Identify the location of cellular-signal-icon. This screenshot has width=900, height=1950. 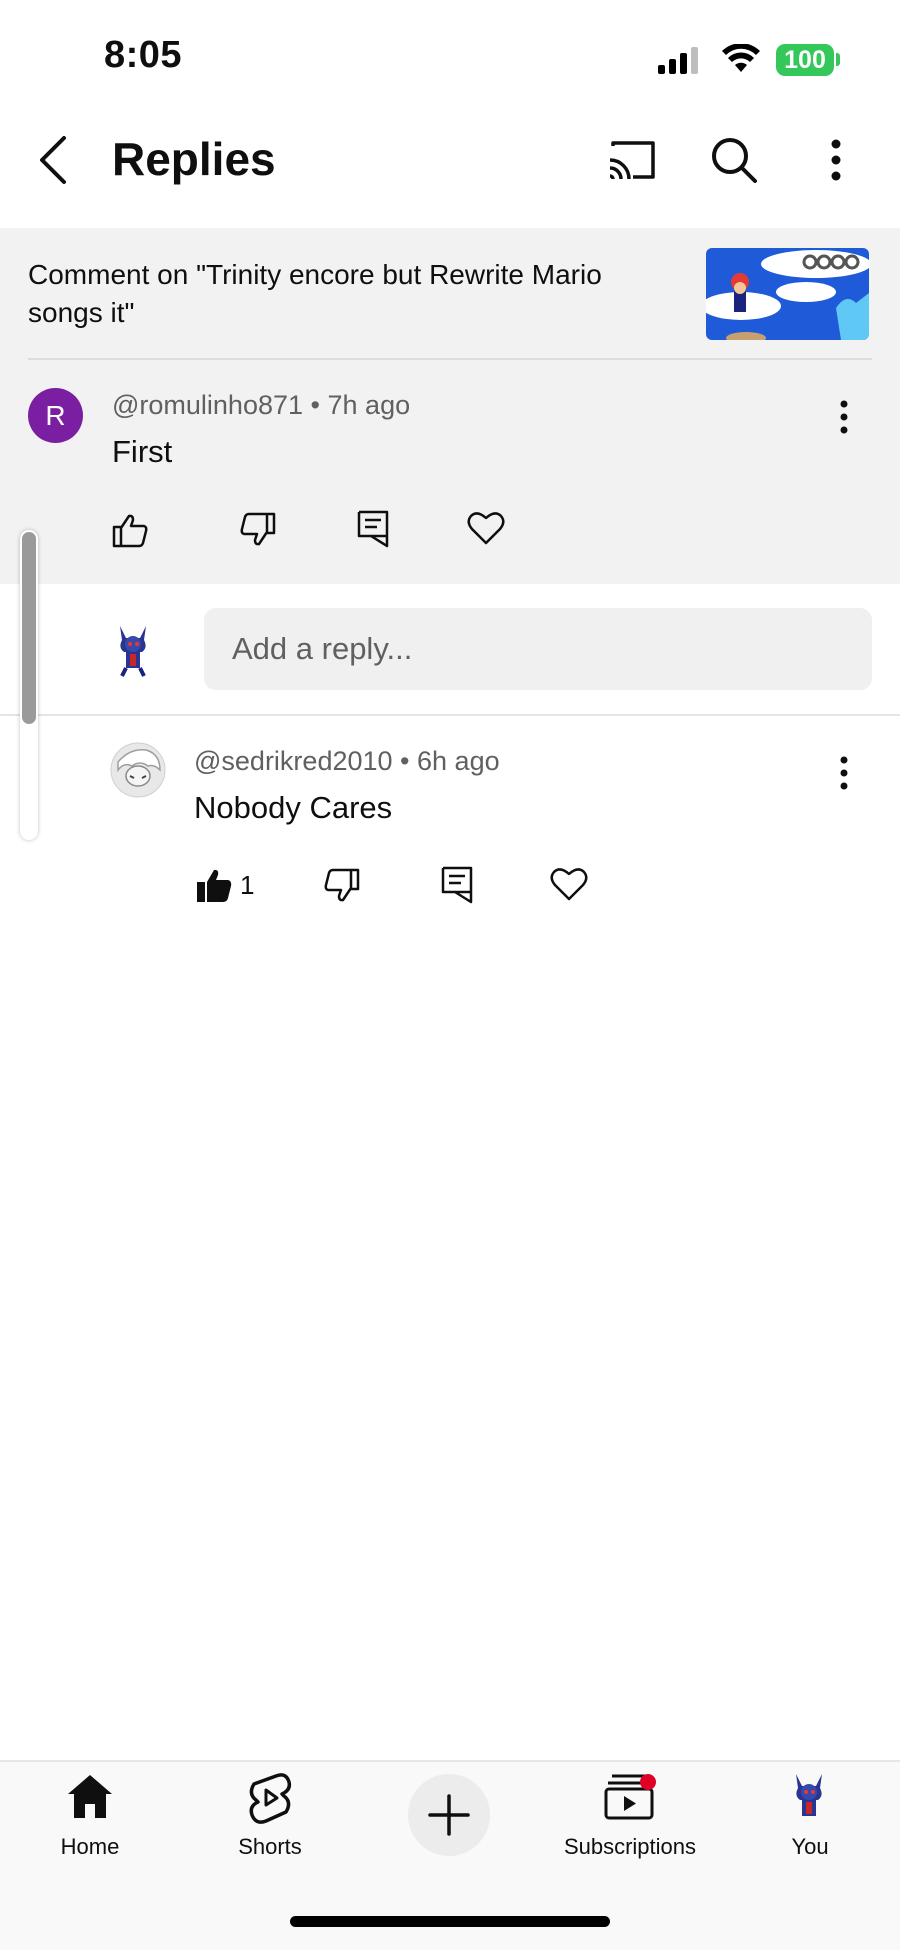
(680, 60).